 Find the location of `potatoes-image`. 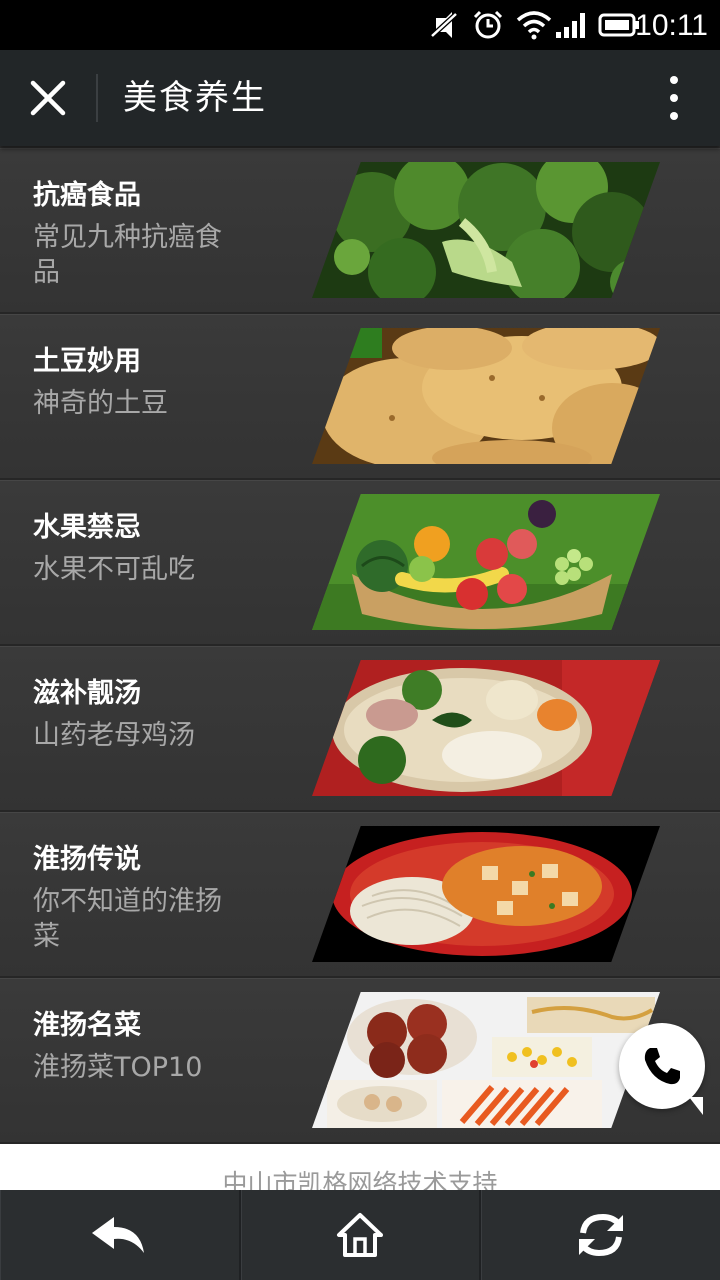

potatoes-image is located at coordinates (486, 396).